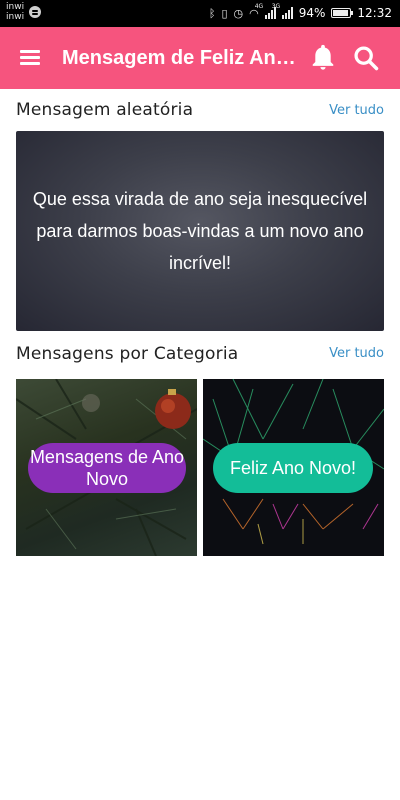  I want to click on status-bar: inwi inwi ᛒ ▯ ◷ ◠ 4G 3G 94% 12:32, so click(200, 13).